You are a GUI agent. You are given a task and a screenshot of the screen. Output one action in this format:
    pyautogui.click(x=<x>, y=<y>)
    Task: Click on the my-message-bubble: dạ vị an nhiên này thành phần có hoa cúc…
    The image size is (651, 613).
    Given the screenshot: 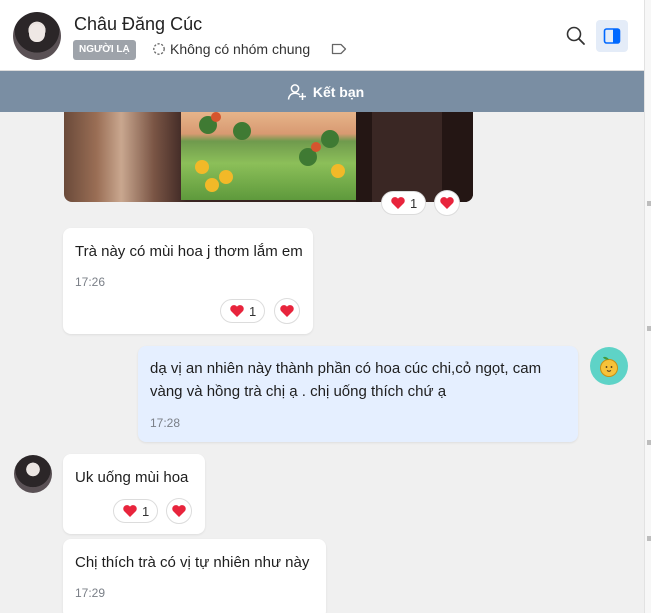 What is the action you would take?
    pyautogui.click(x=358, y=394)
    